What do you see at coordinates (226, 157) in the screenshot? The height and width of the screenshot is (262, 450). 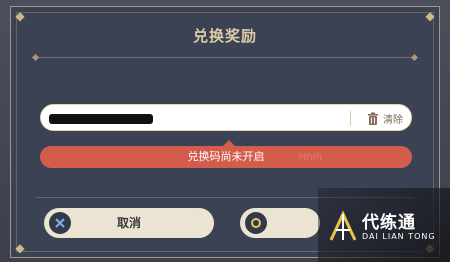 I see `error-message: 兑换码尚未开启` at bounding box center [226, 157].